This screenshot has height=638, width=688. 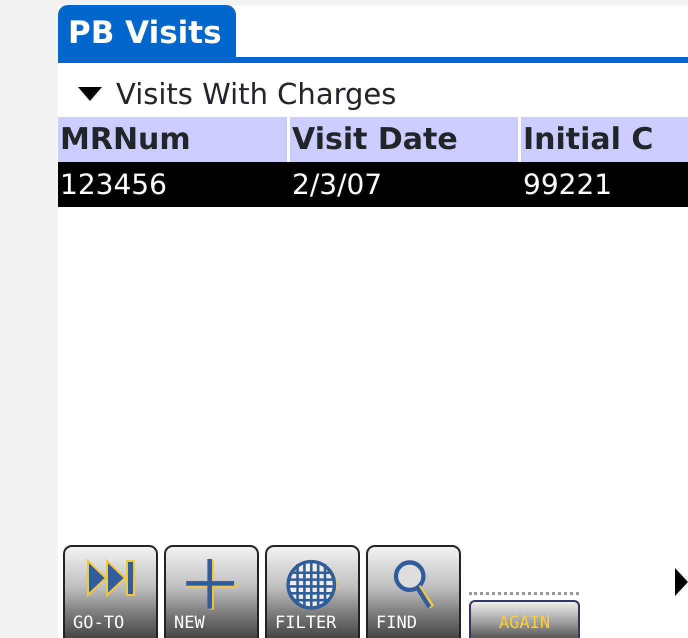 What do you see at coordinates (256, 94) in the screenshot?
I see `category-dropdown: Visits With Charges` at bounding box center [256, 94].